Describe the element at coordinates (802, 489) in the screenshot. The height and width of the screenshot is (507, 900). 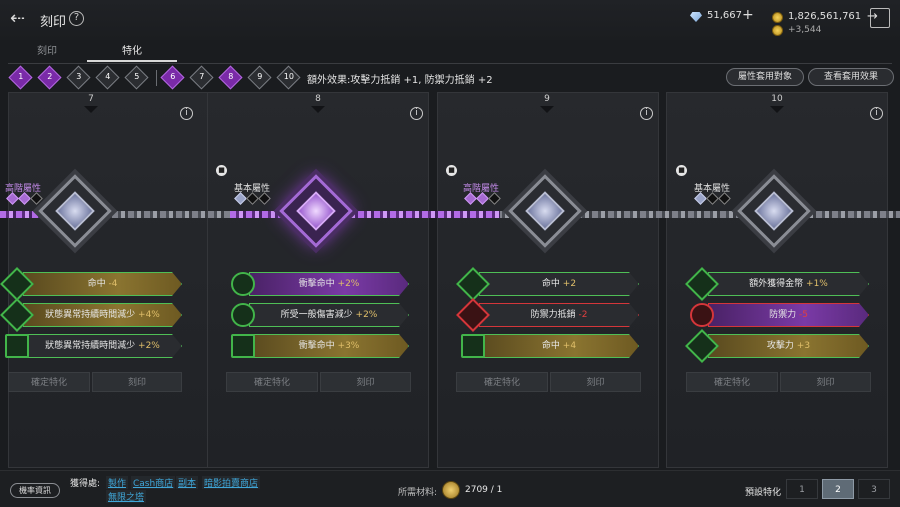
I see `preset-1-button: 1` at that location.